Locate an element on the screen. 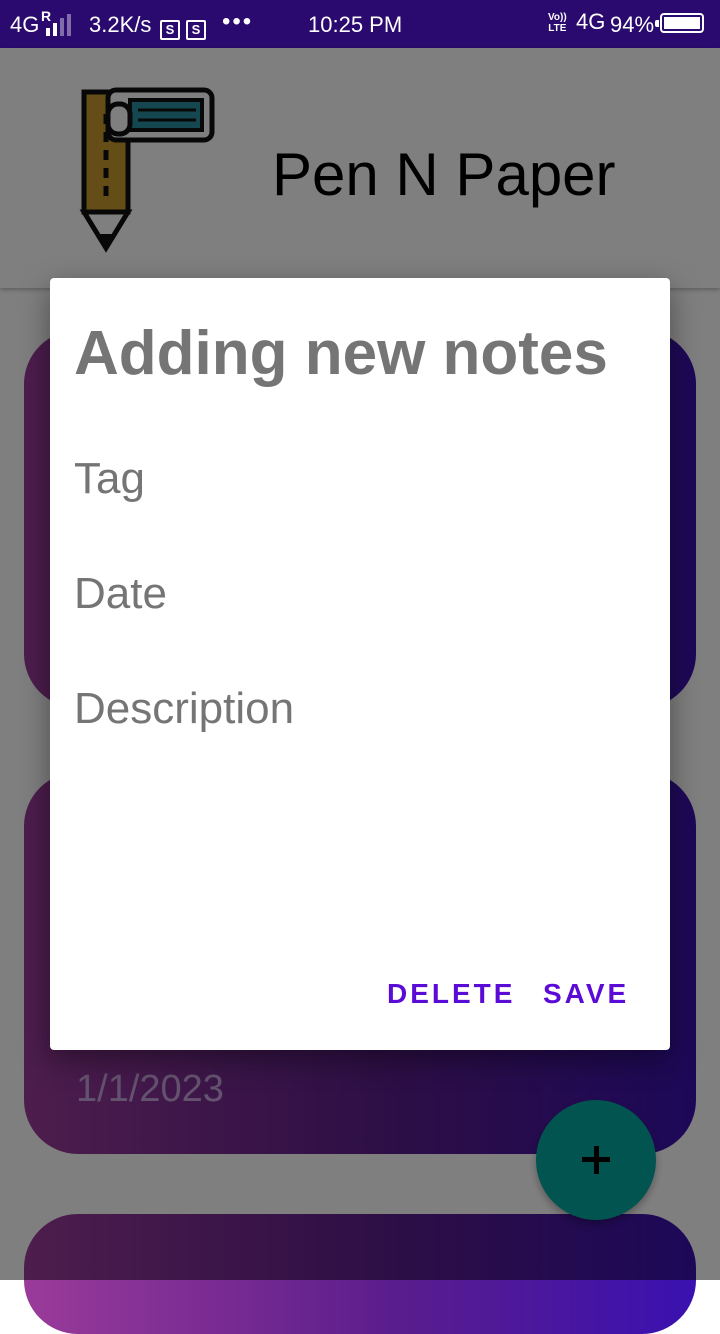  signal-icon is located at coordinates (59, 25).